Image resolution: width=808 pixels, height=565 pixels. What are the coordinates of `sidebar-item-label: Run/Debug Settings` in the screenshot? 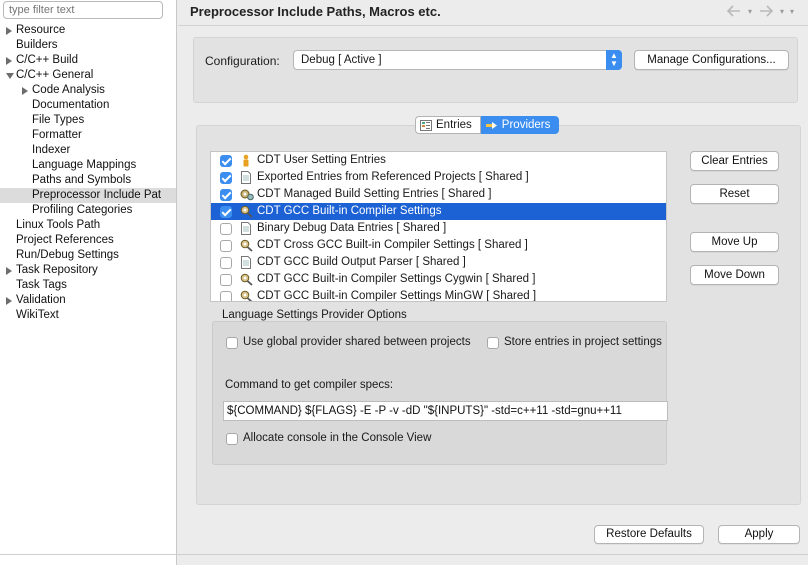 It's located at (67, 255).